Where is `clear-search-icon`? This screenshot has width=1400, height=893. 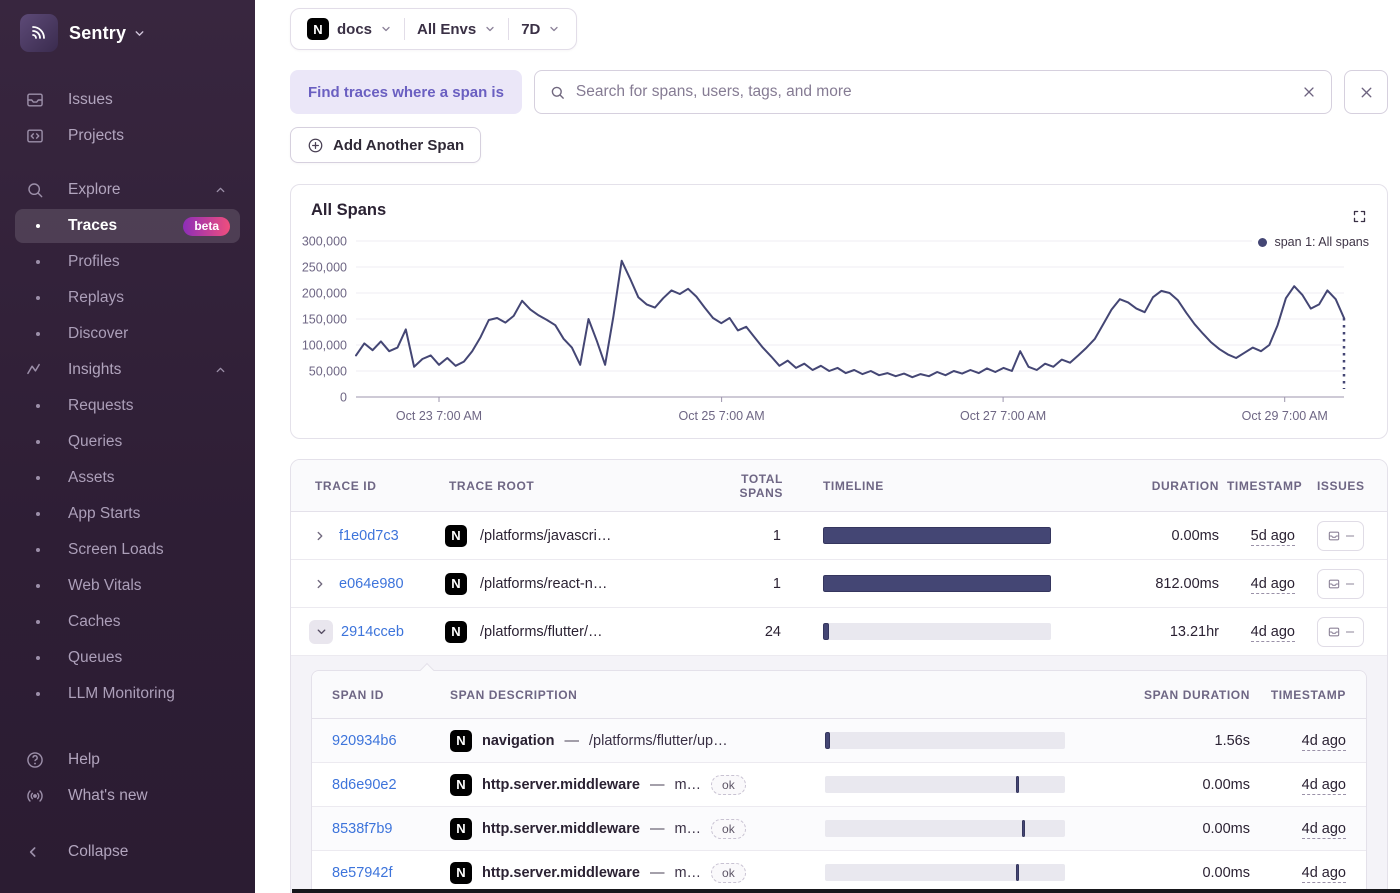 clear-search-icon is located at coordinates (1309, 92).